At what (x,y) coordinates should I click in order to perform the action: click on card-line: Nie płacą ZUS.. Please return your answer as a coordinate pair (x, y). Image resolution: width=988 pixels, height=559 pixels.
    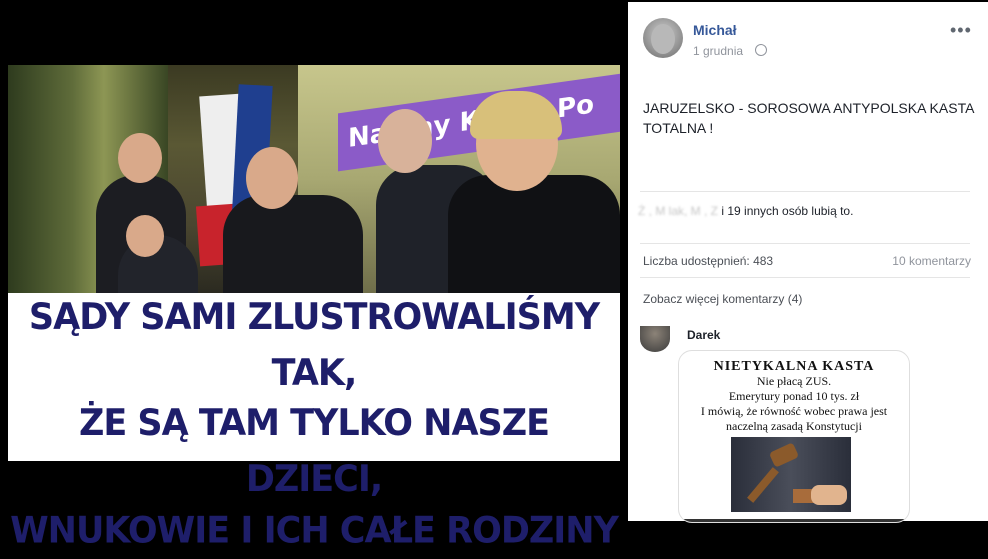
    Looking at the image, I should click on (794, 381).